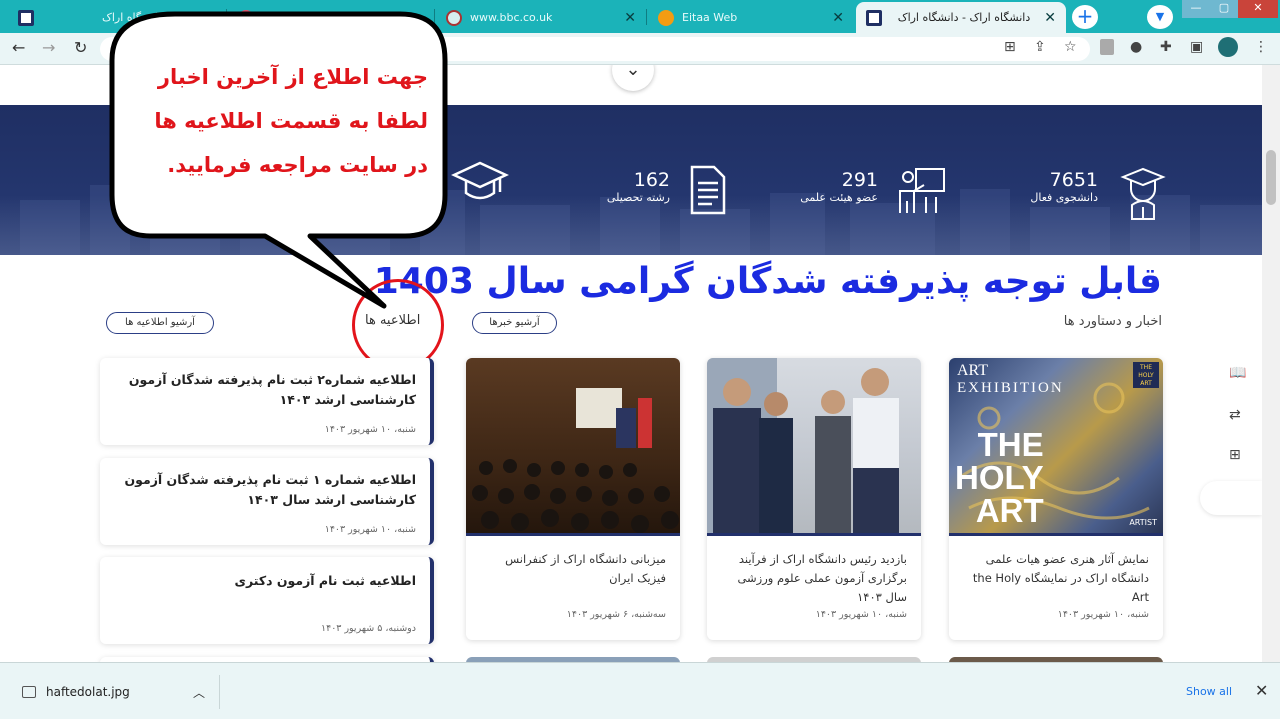 The image size is (1280, 719). What do you see at coordinates (511, 17) in the screenshot?
I see `tab-title: www.bbc.co.uk` at bounding box center [511, 17].